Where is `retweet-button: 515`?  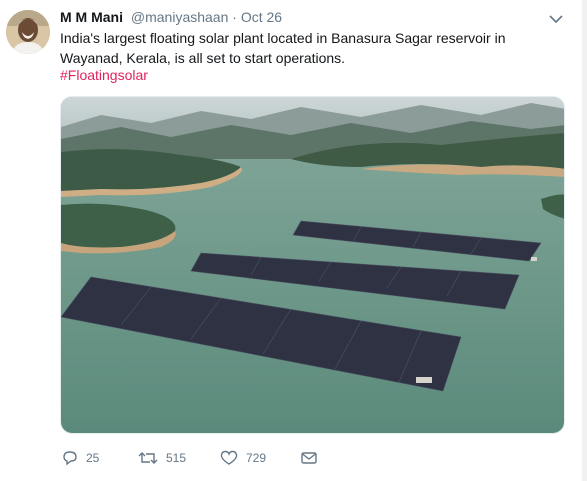
retweet-button: 515 is located at coordinates (162, 458).